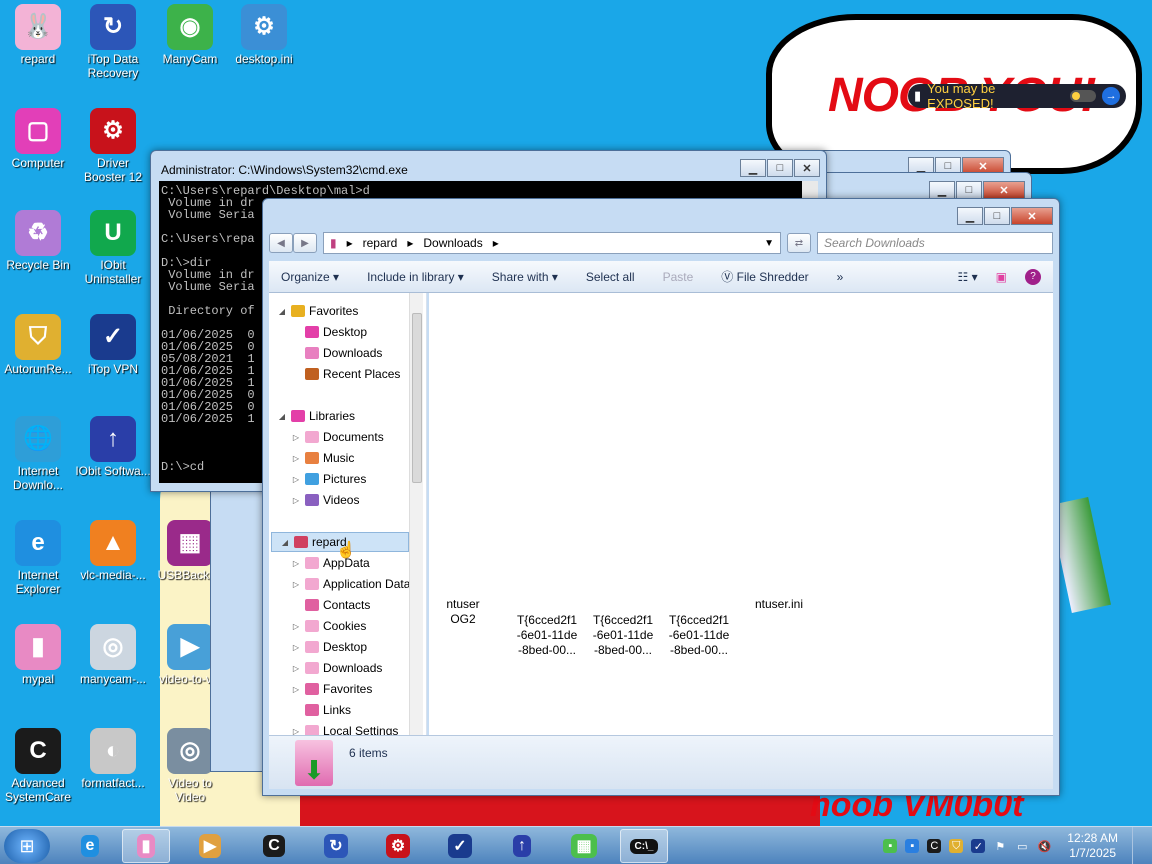  I want to click on organize-button: Organize ▾, so click(310, 277).